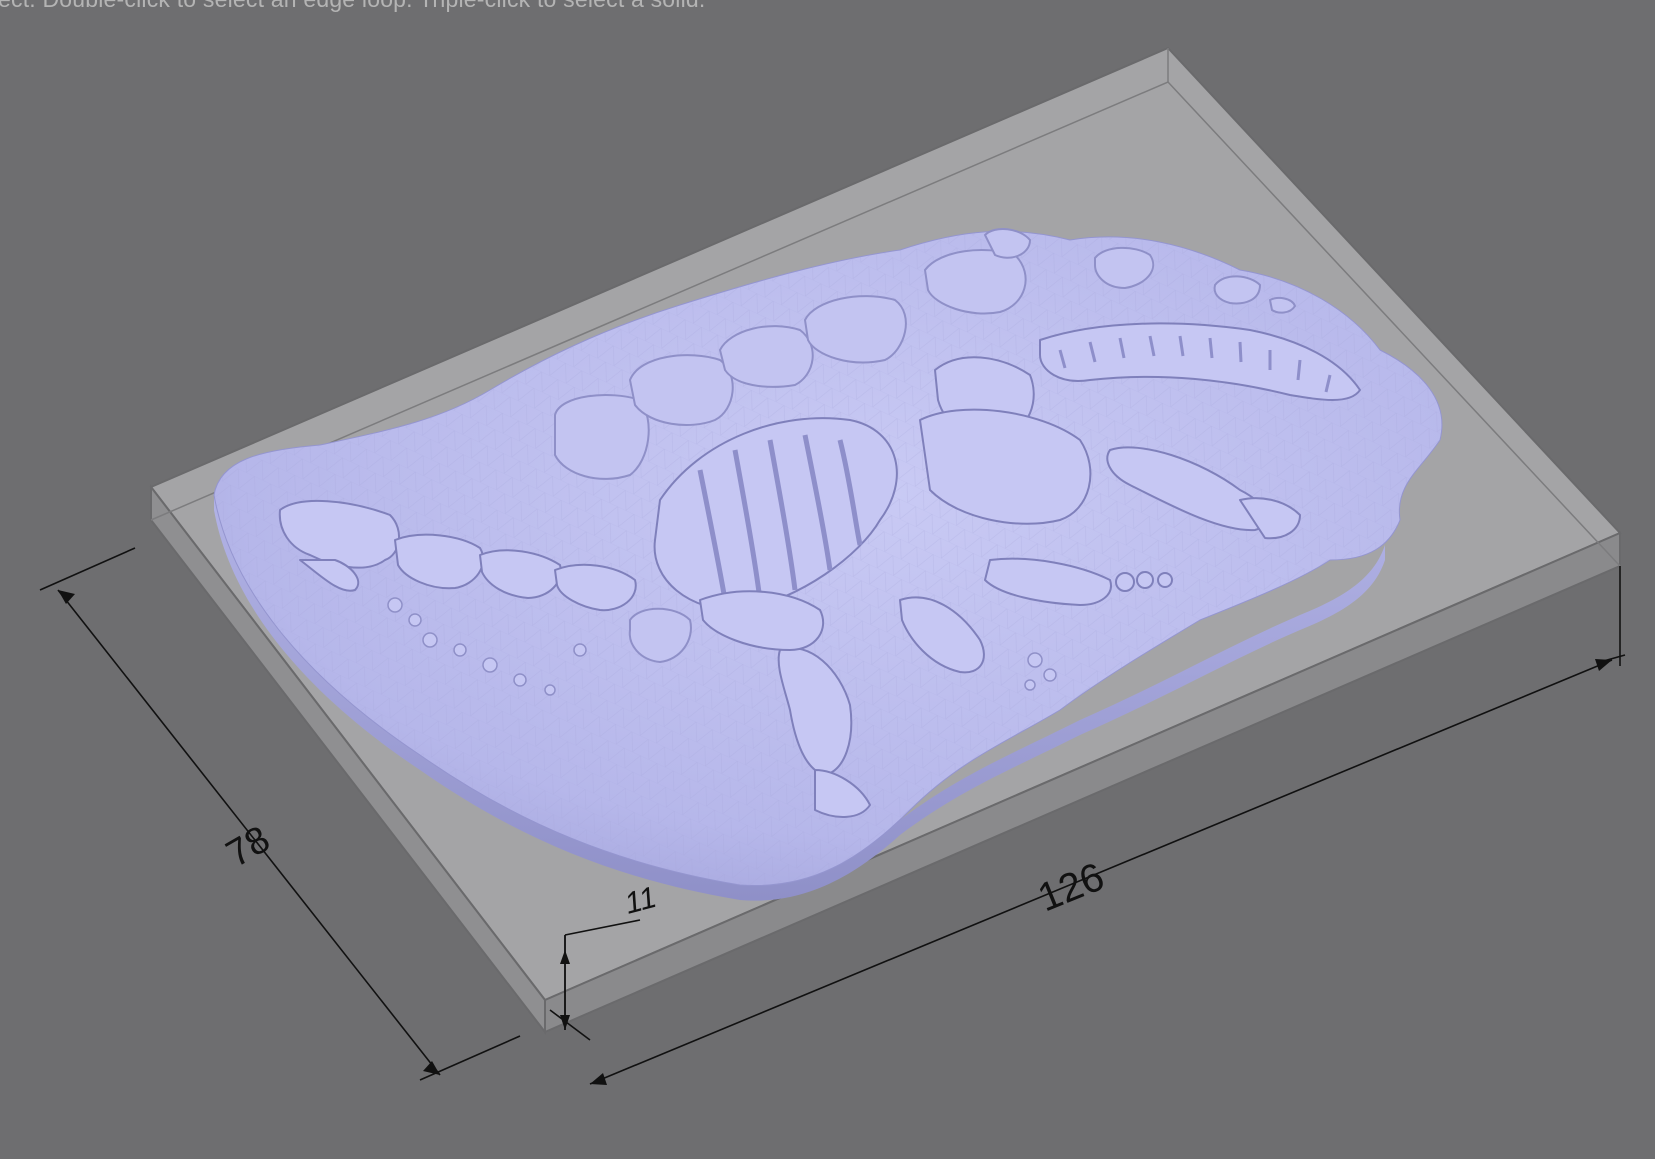  What do you see at coordinates (1071, 888) in the screenshot?
I see `length-dimension-label: 126` at bounding box center [1071, 888].